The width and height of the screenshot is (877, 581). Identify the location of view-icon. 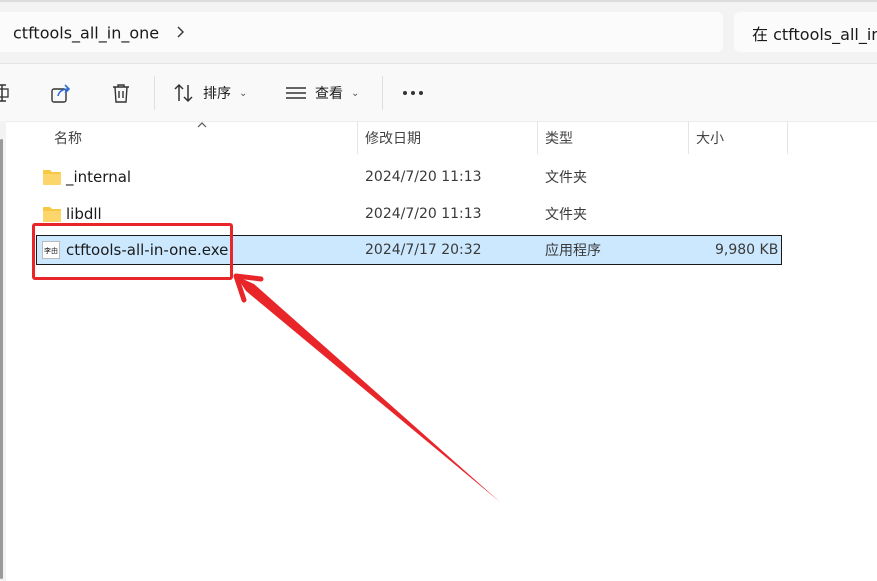
(296, 93).